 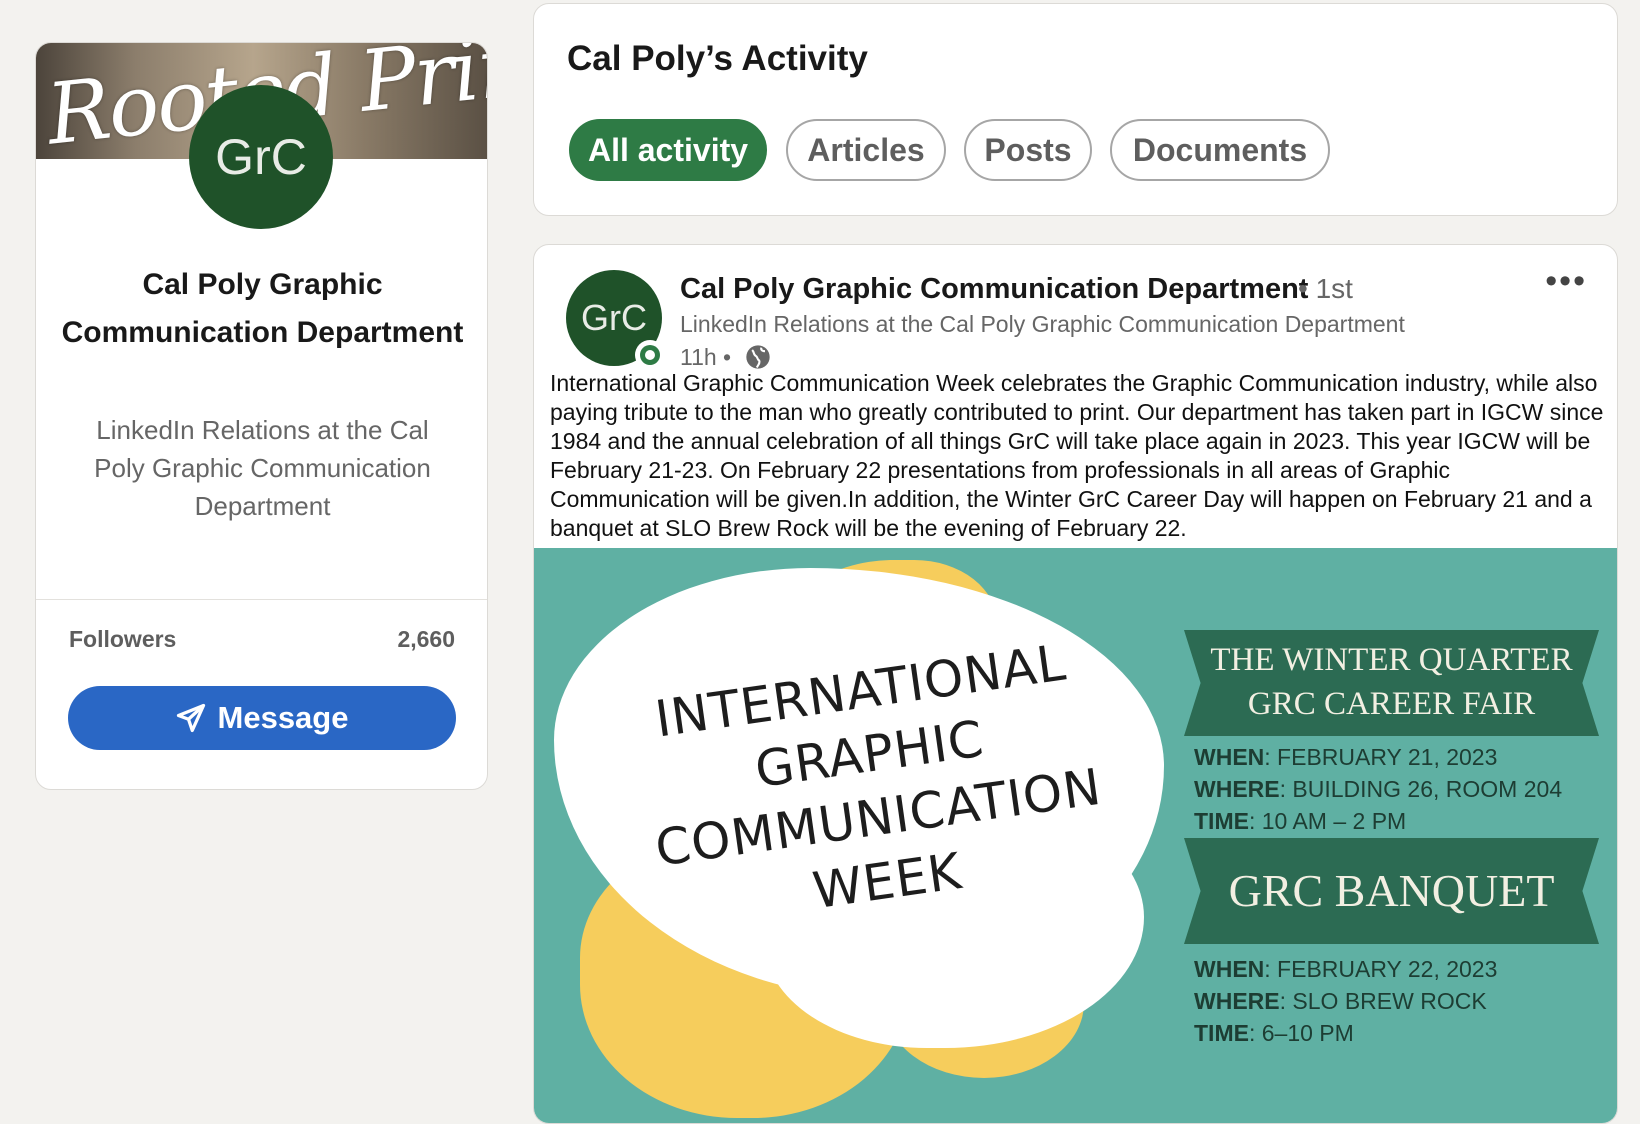 I want to click on more-options-icon: •••, so click(x=1566, y=281).